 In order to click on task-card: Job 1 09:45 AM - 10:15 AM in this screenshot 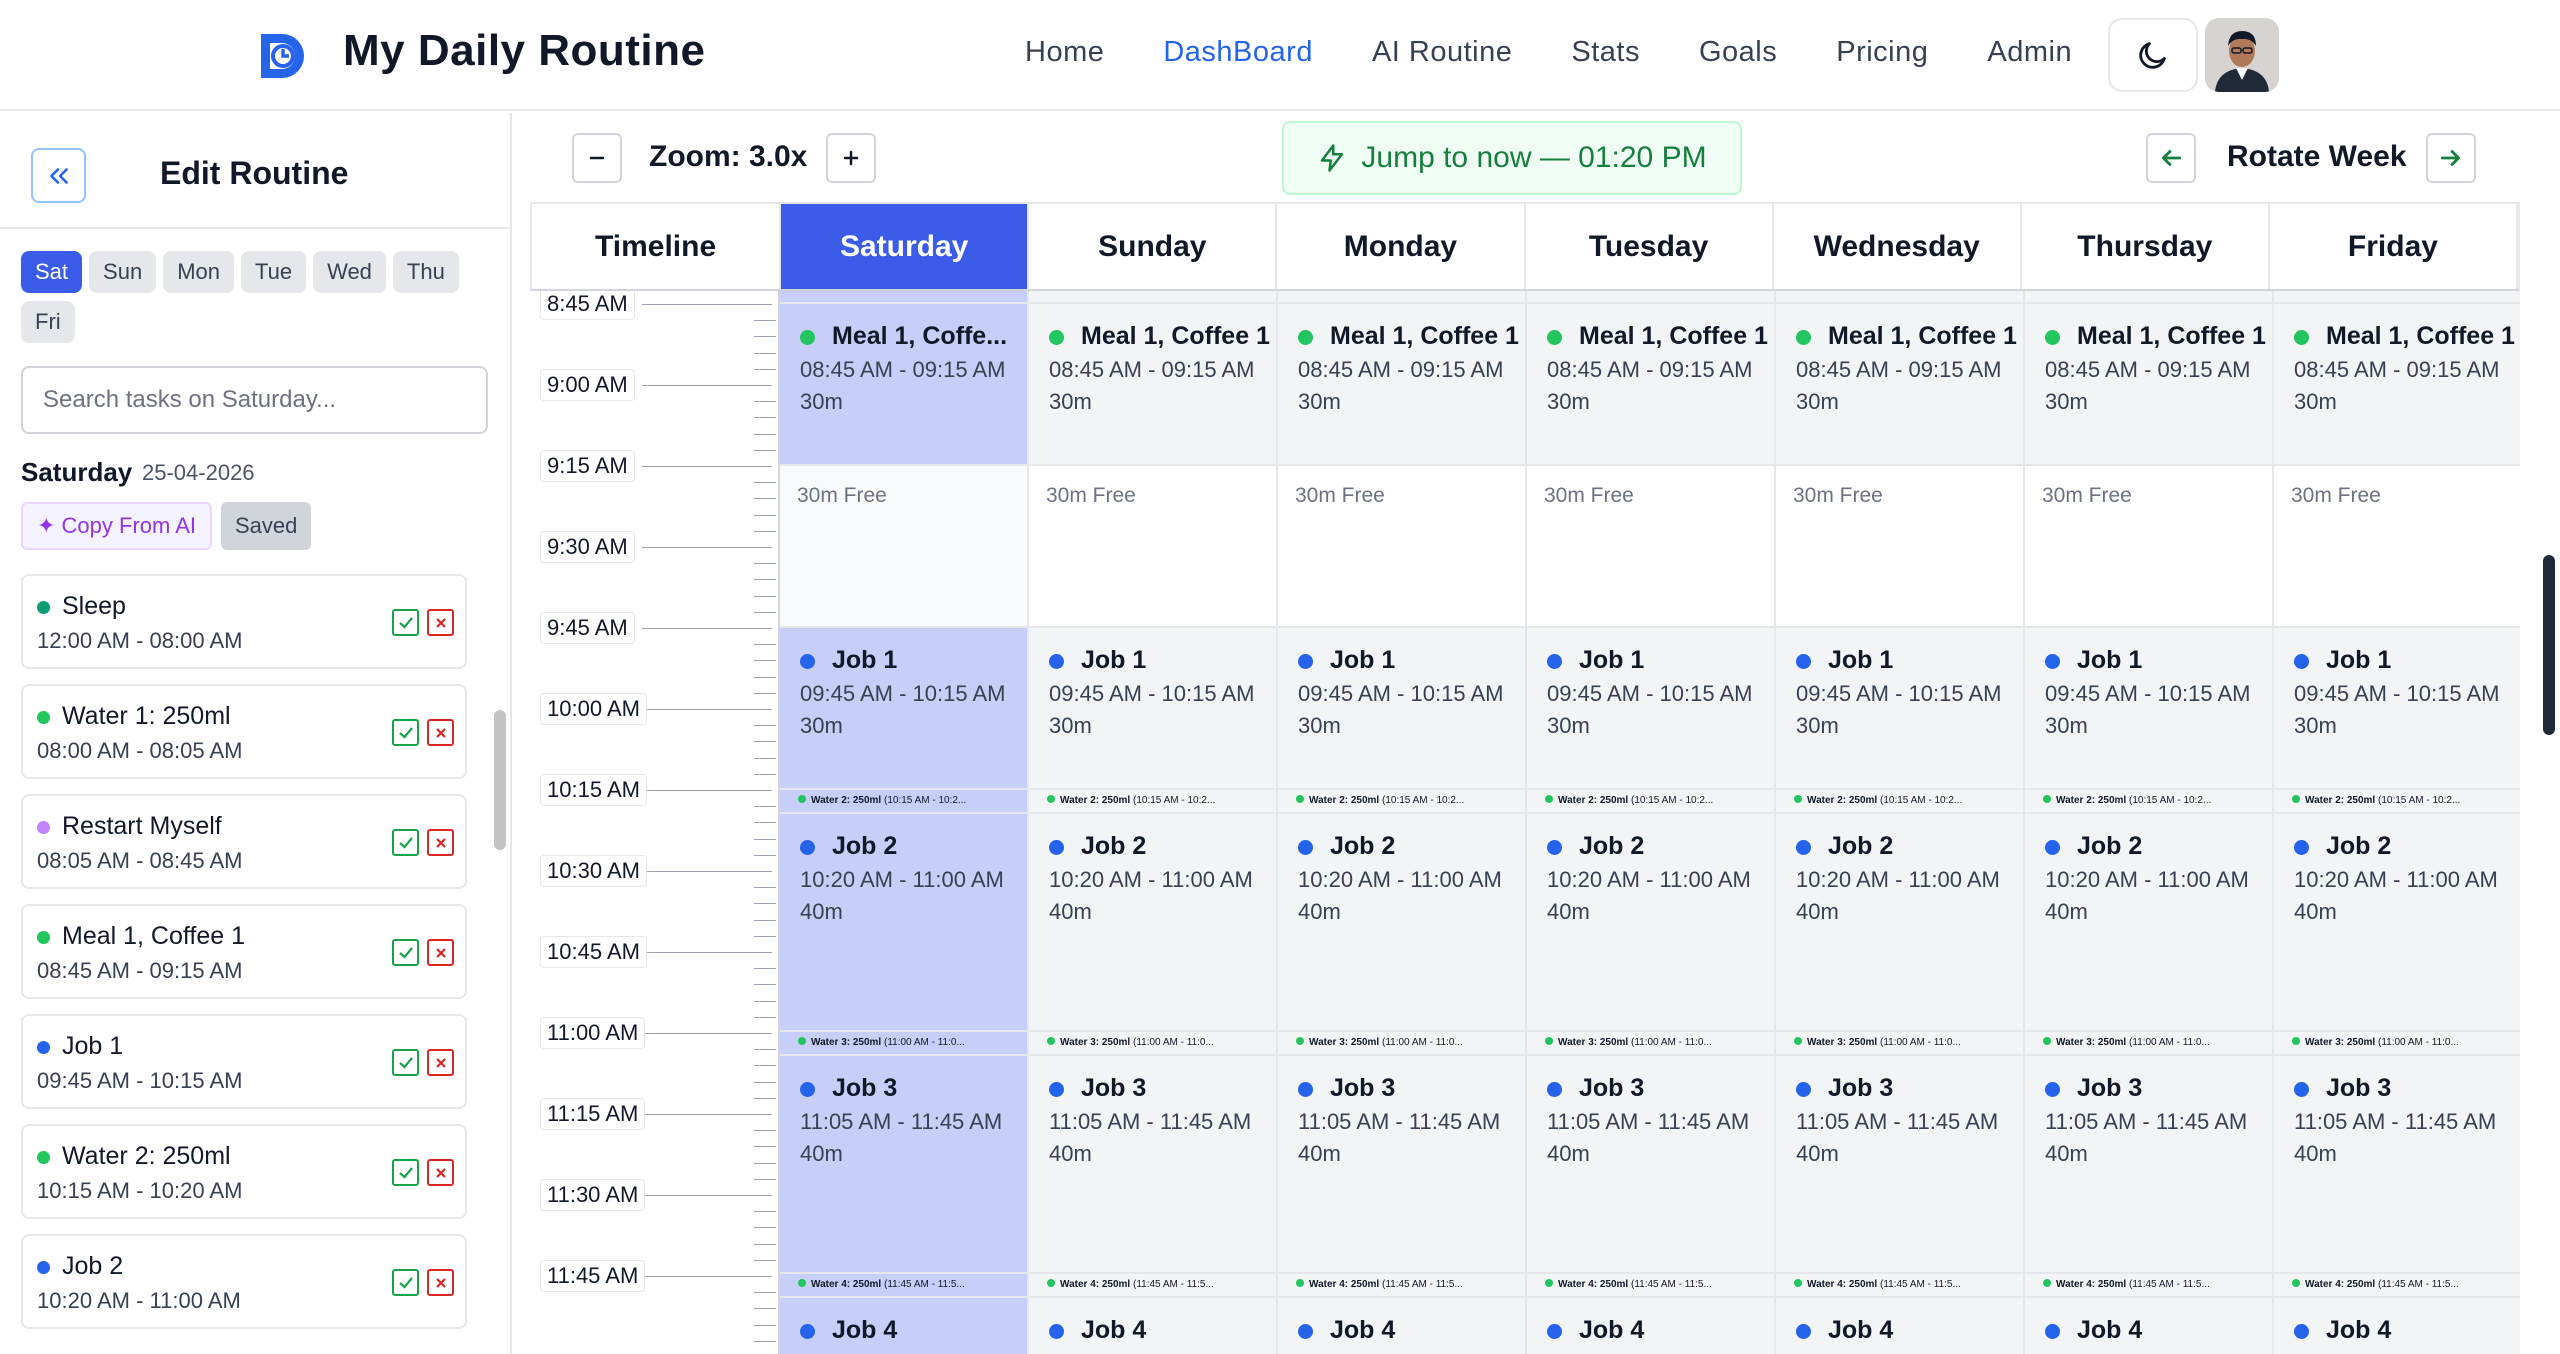, I will do `click(244, 1061)`.